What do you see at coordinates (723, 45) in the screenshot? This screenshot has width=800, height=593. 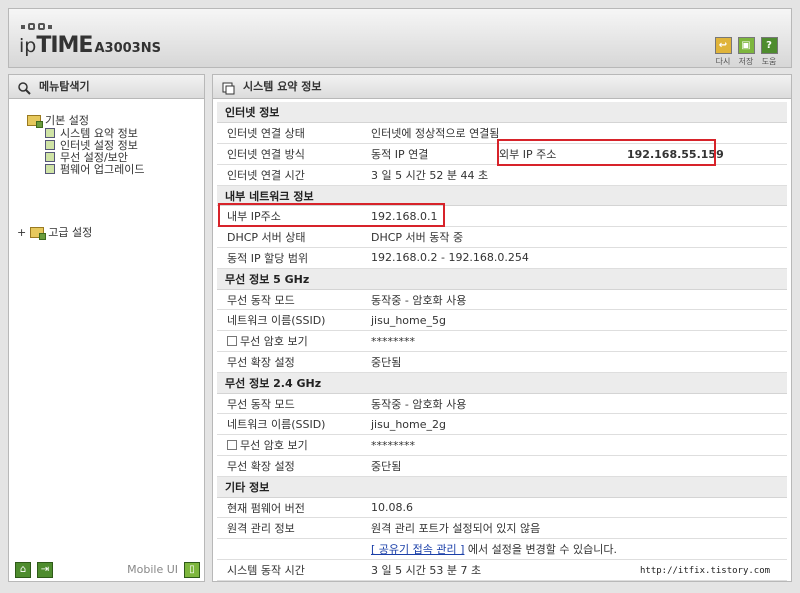 I see `reload-icon: ↩` at bounding box center [723, 45].